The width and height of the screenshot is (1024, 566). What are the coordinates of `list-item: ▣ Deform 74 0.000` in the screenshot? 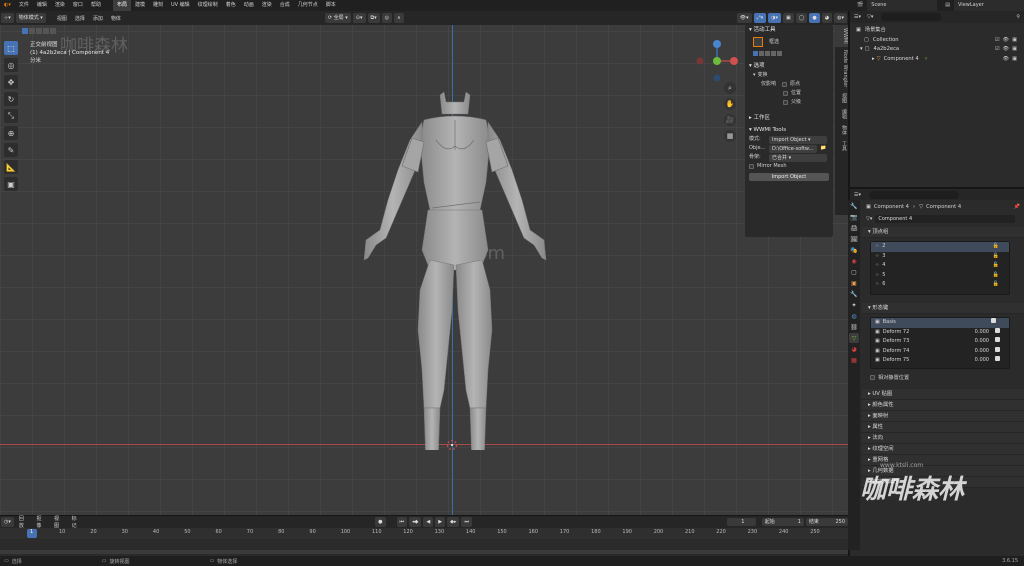 It's located at (940, 351).